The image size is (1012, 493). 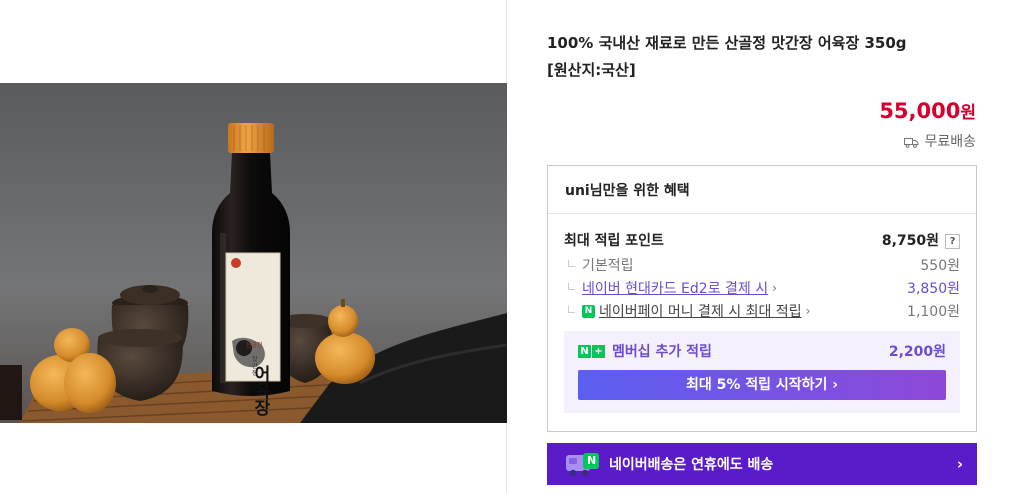 I want to click on max-points-label: 최대 적립 포인트, so click(x=614, y=241).